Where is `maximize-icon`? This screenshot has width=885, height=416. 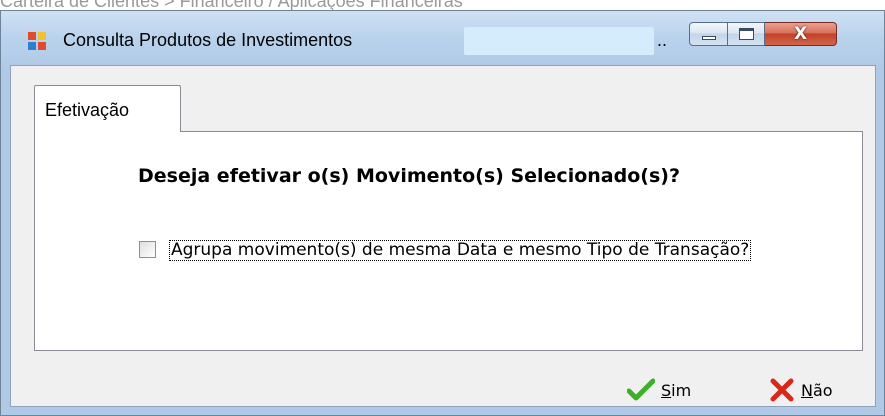 maximize-icon is located at coordinates (746, 34).